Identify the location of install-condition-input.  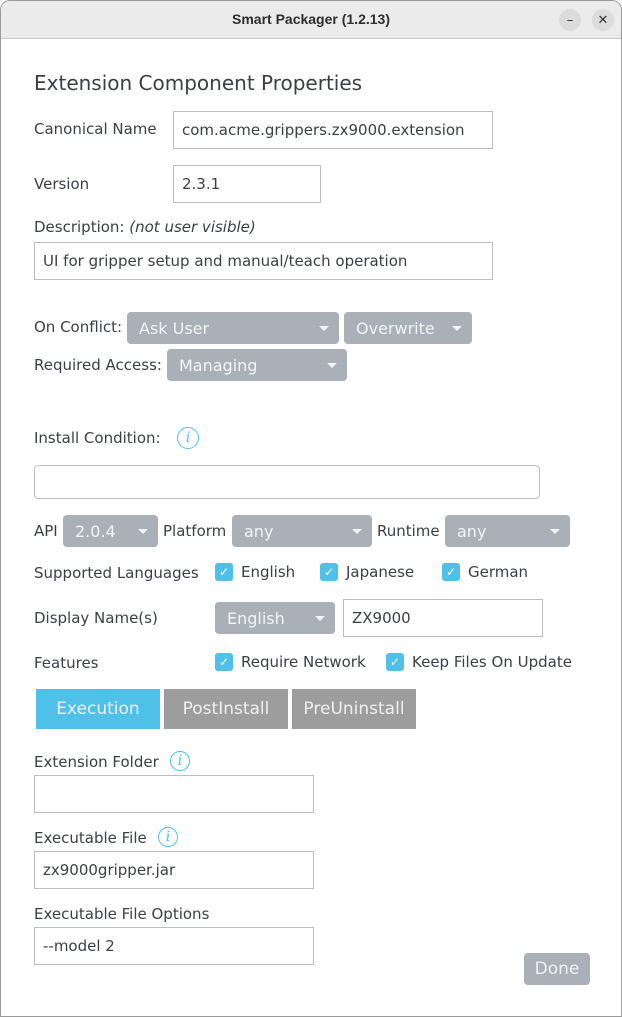
(287, 482).